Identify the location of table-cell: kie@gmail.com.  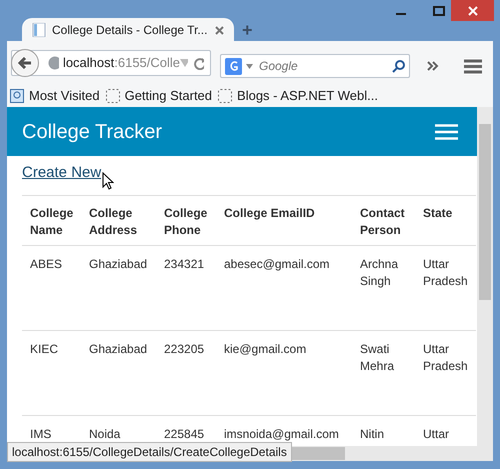
(265, 349).